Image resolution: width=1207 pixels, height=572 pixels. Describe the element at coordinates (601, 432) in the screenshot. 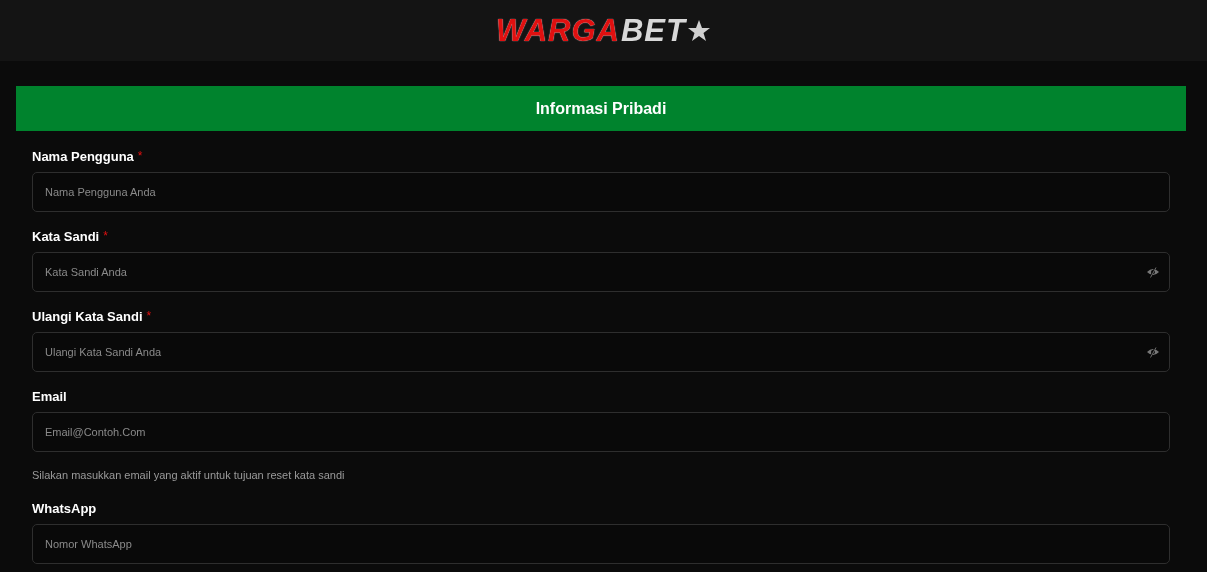

I see `input-field: Email@Contoh.Com` at that location.